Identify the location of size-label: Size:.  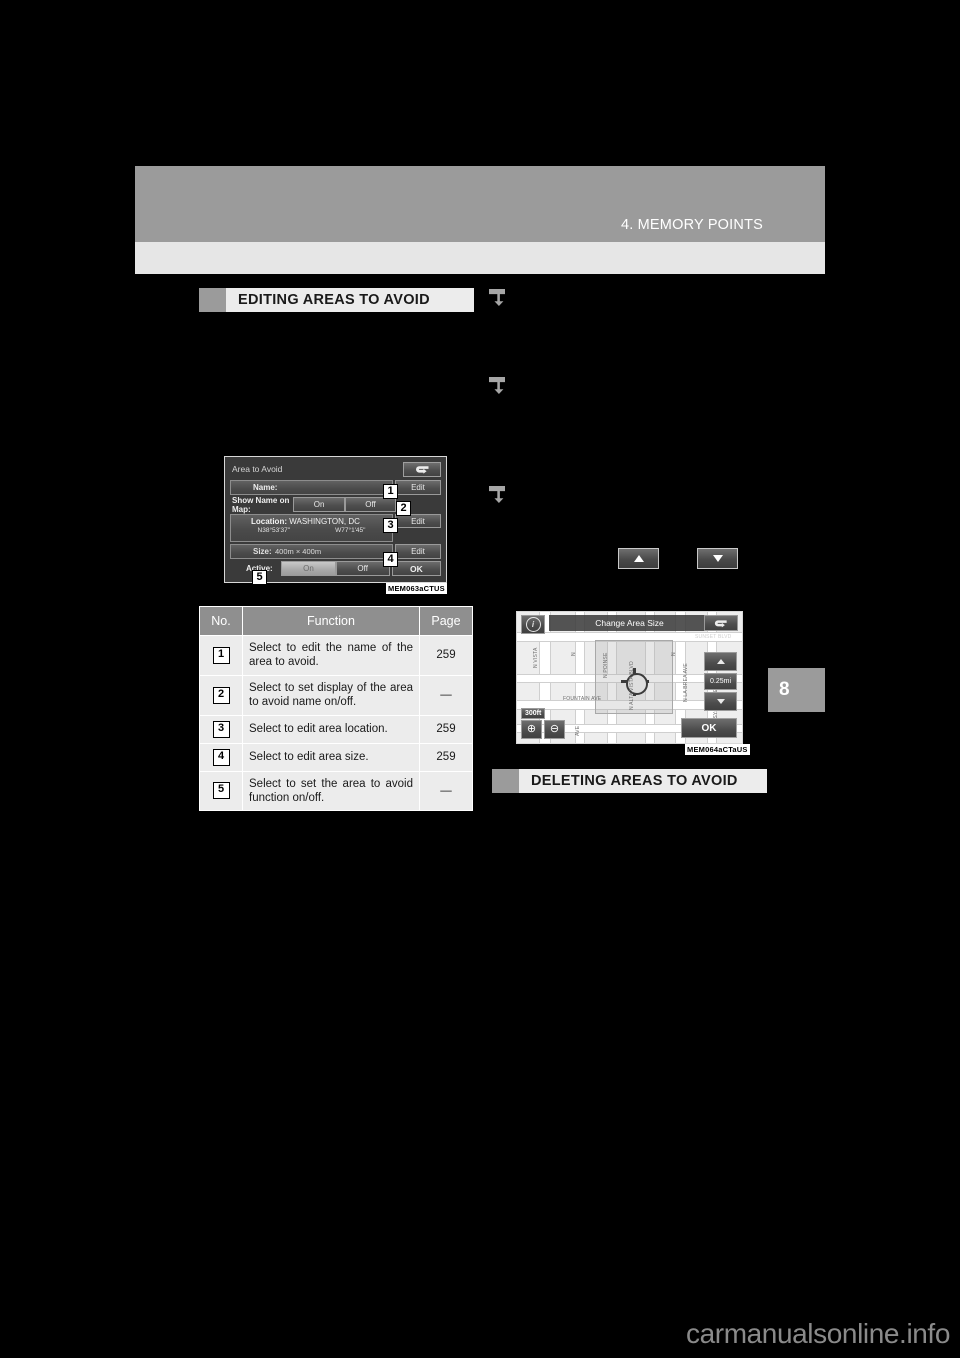
(262, 551).